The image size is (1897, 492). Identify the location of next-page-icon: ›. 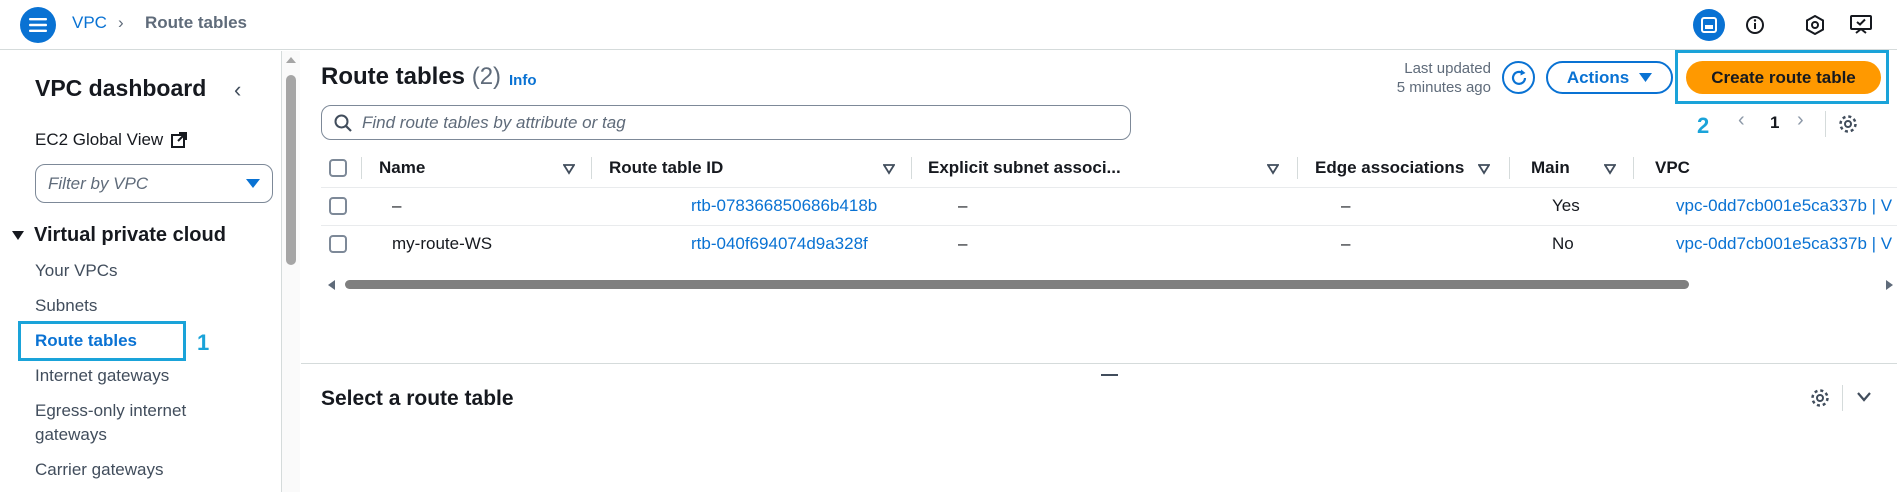
(1800, 120).